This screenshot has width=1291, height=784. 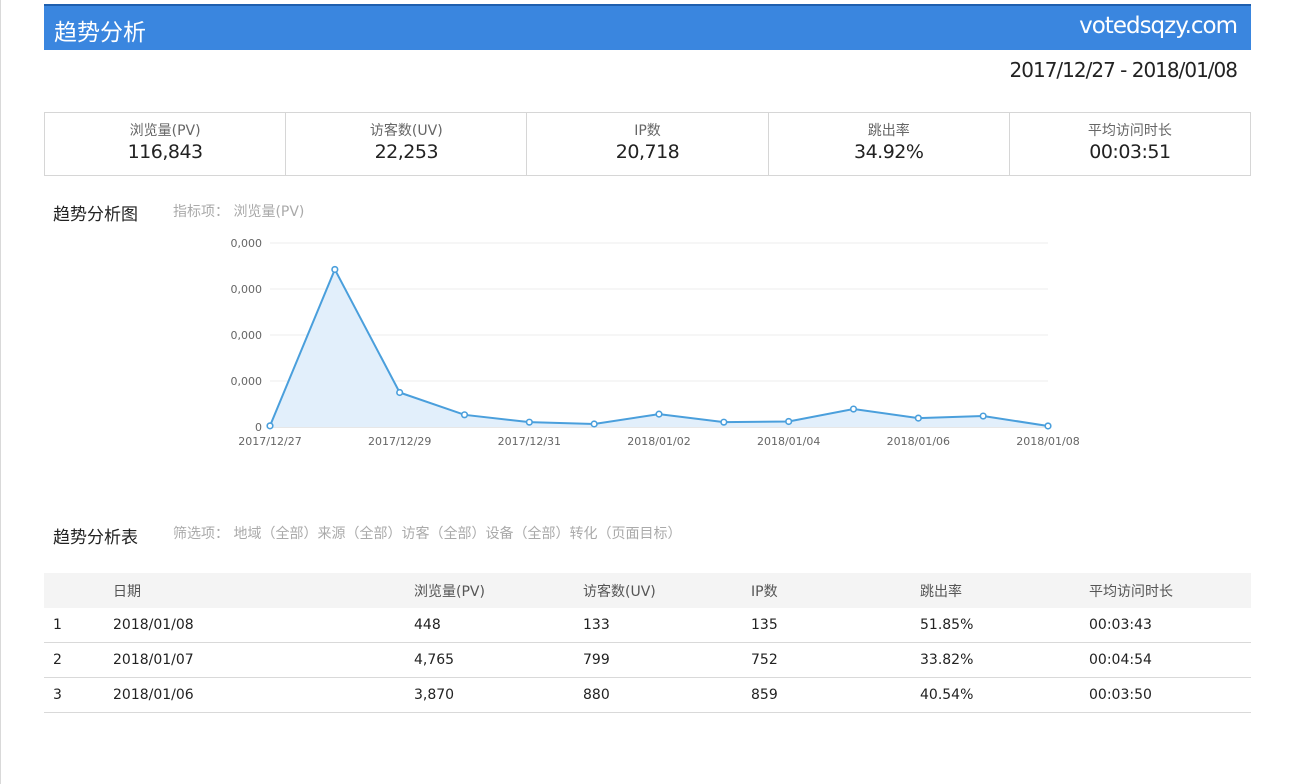 What do you see at coordinates (95, 215) in the screenshot?
I see `chart-section-title: 趋势分析图` at bounding box center [95, 215].